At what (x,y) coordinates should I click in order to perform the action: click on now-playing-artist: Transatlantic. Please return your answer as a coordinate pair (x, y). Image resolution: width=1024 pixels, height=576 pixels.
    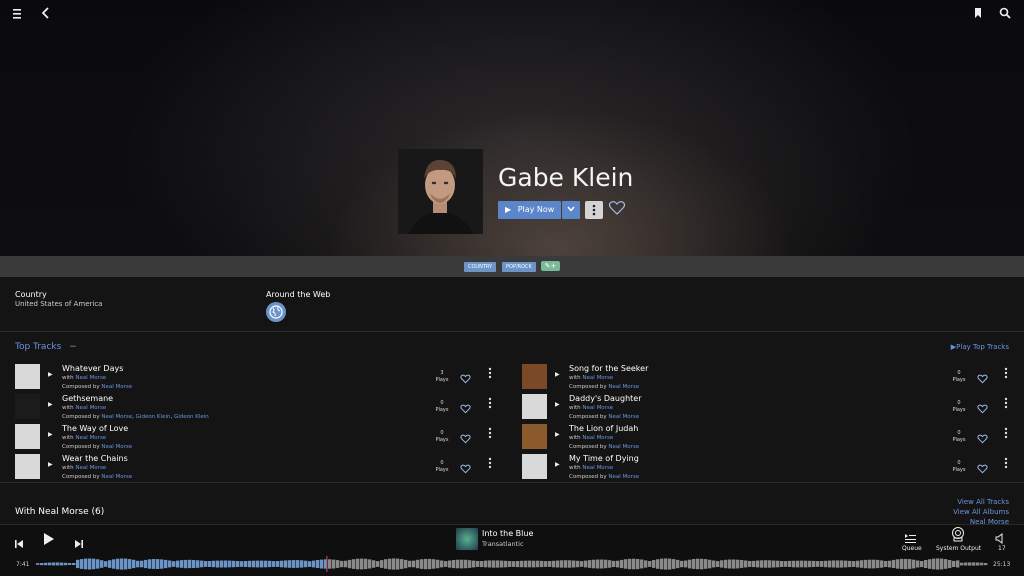
    Looking at the image, I should click on (503, 544).